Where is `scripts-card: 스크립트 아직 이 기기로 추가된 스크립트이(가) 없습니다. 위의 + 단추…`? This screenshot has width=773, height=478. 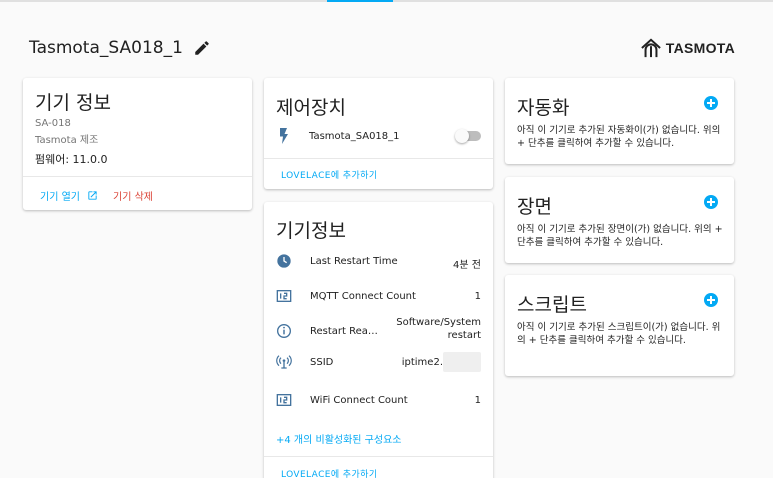
scripts-card: 스크립트 아직 이 기기로 추가된 스크립트이(가) 없습니다. 위의 + 단추… is located at coordinates (619, 325).